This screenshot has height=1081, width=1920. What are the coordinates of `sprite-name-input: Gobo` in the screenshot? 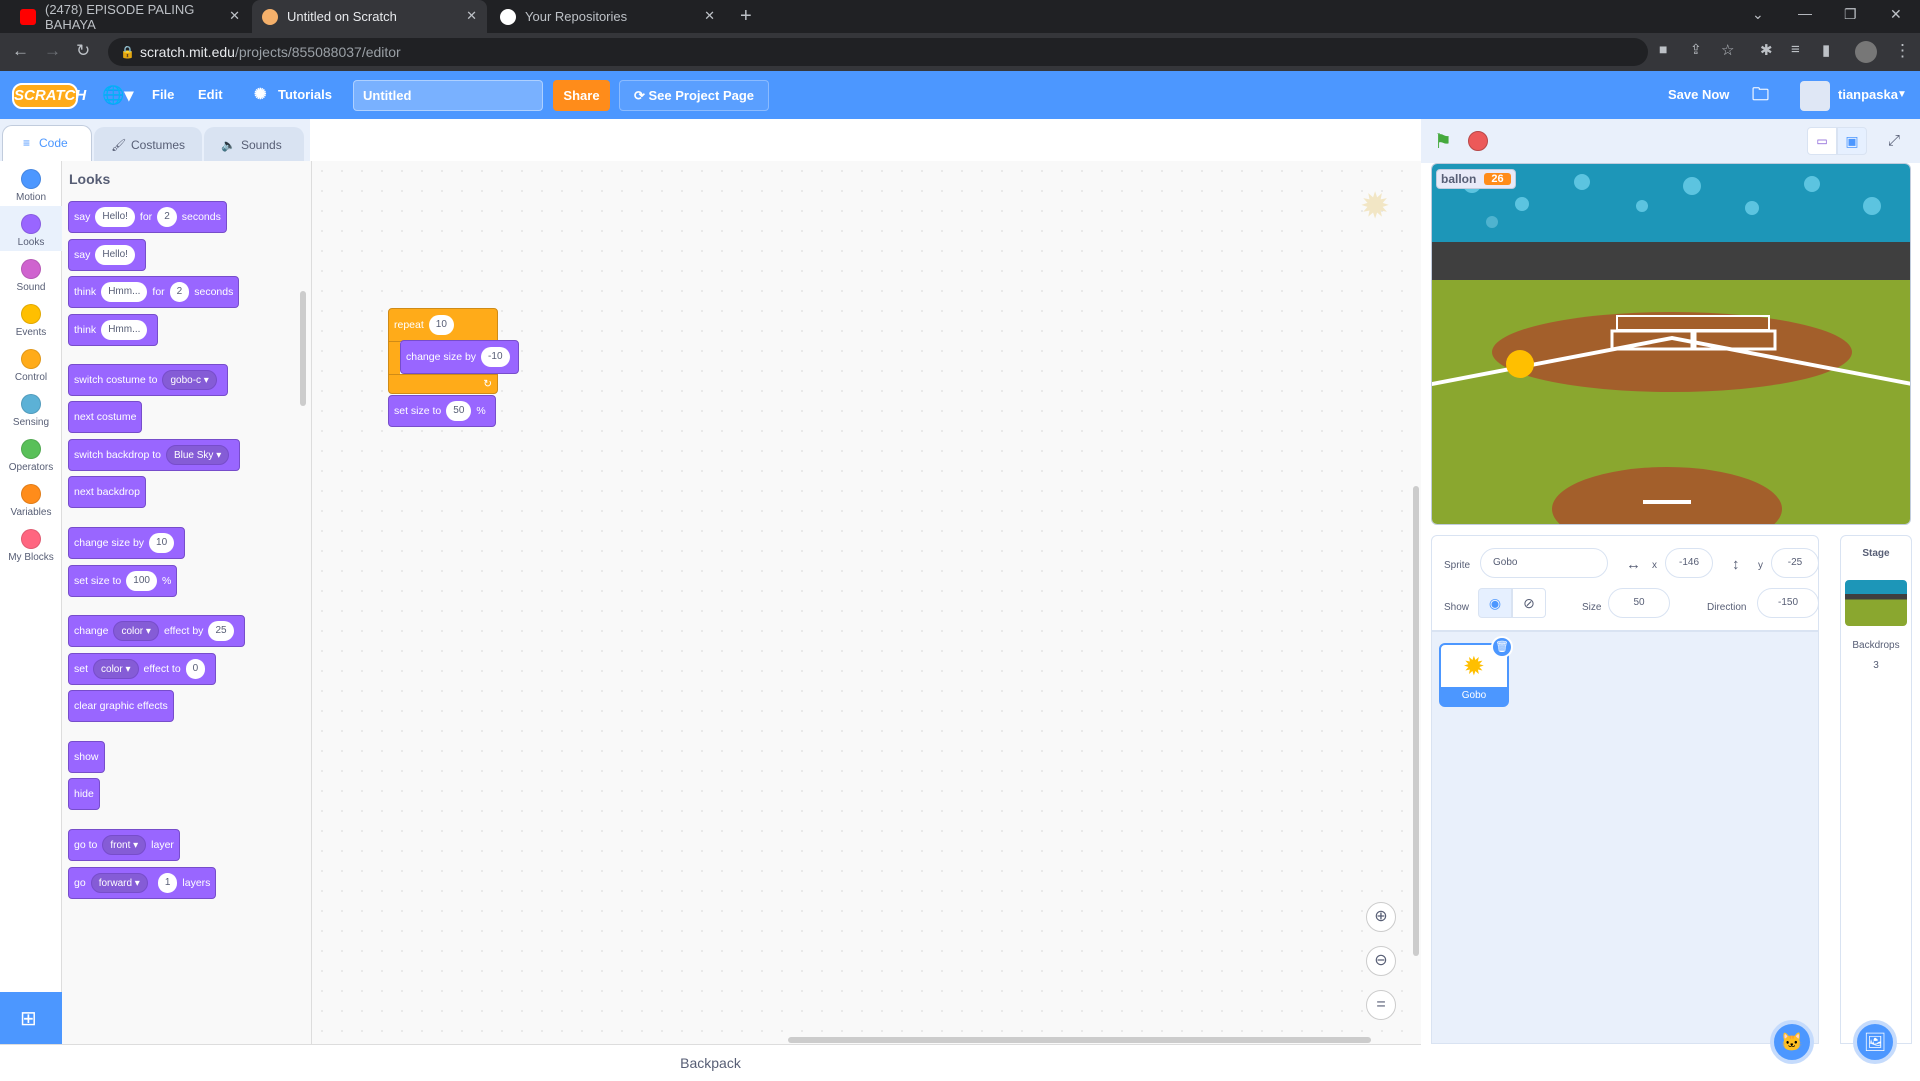 It's located at (1544, 563).